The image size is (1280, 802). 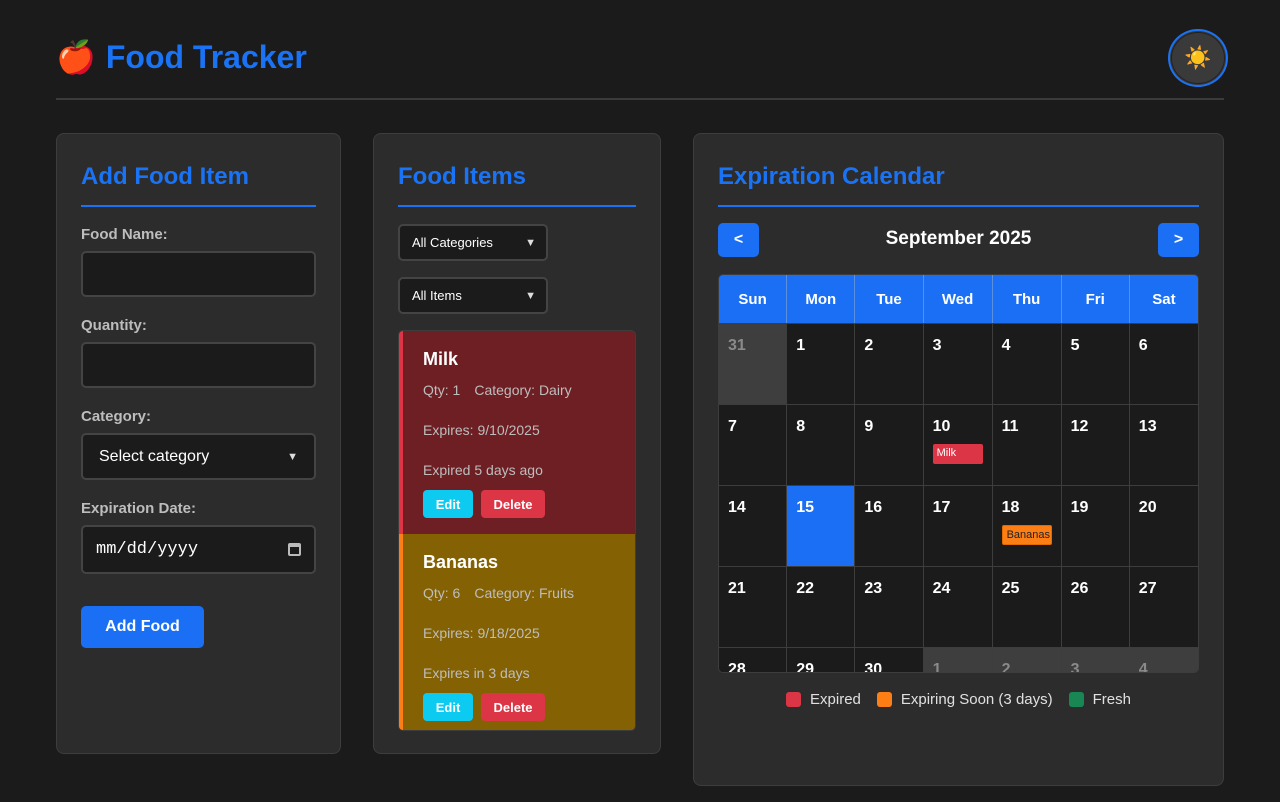 What do you see at coordinates (114, 325) in the screenshot?
I see `quantity-label: Quantity:` at bounding box center [114, 325].